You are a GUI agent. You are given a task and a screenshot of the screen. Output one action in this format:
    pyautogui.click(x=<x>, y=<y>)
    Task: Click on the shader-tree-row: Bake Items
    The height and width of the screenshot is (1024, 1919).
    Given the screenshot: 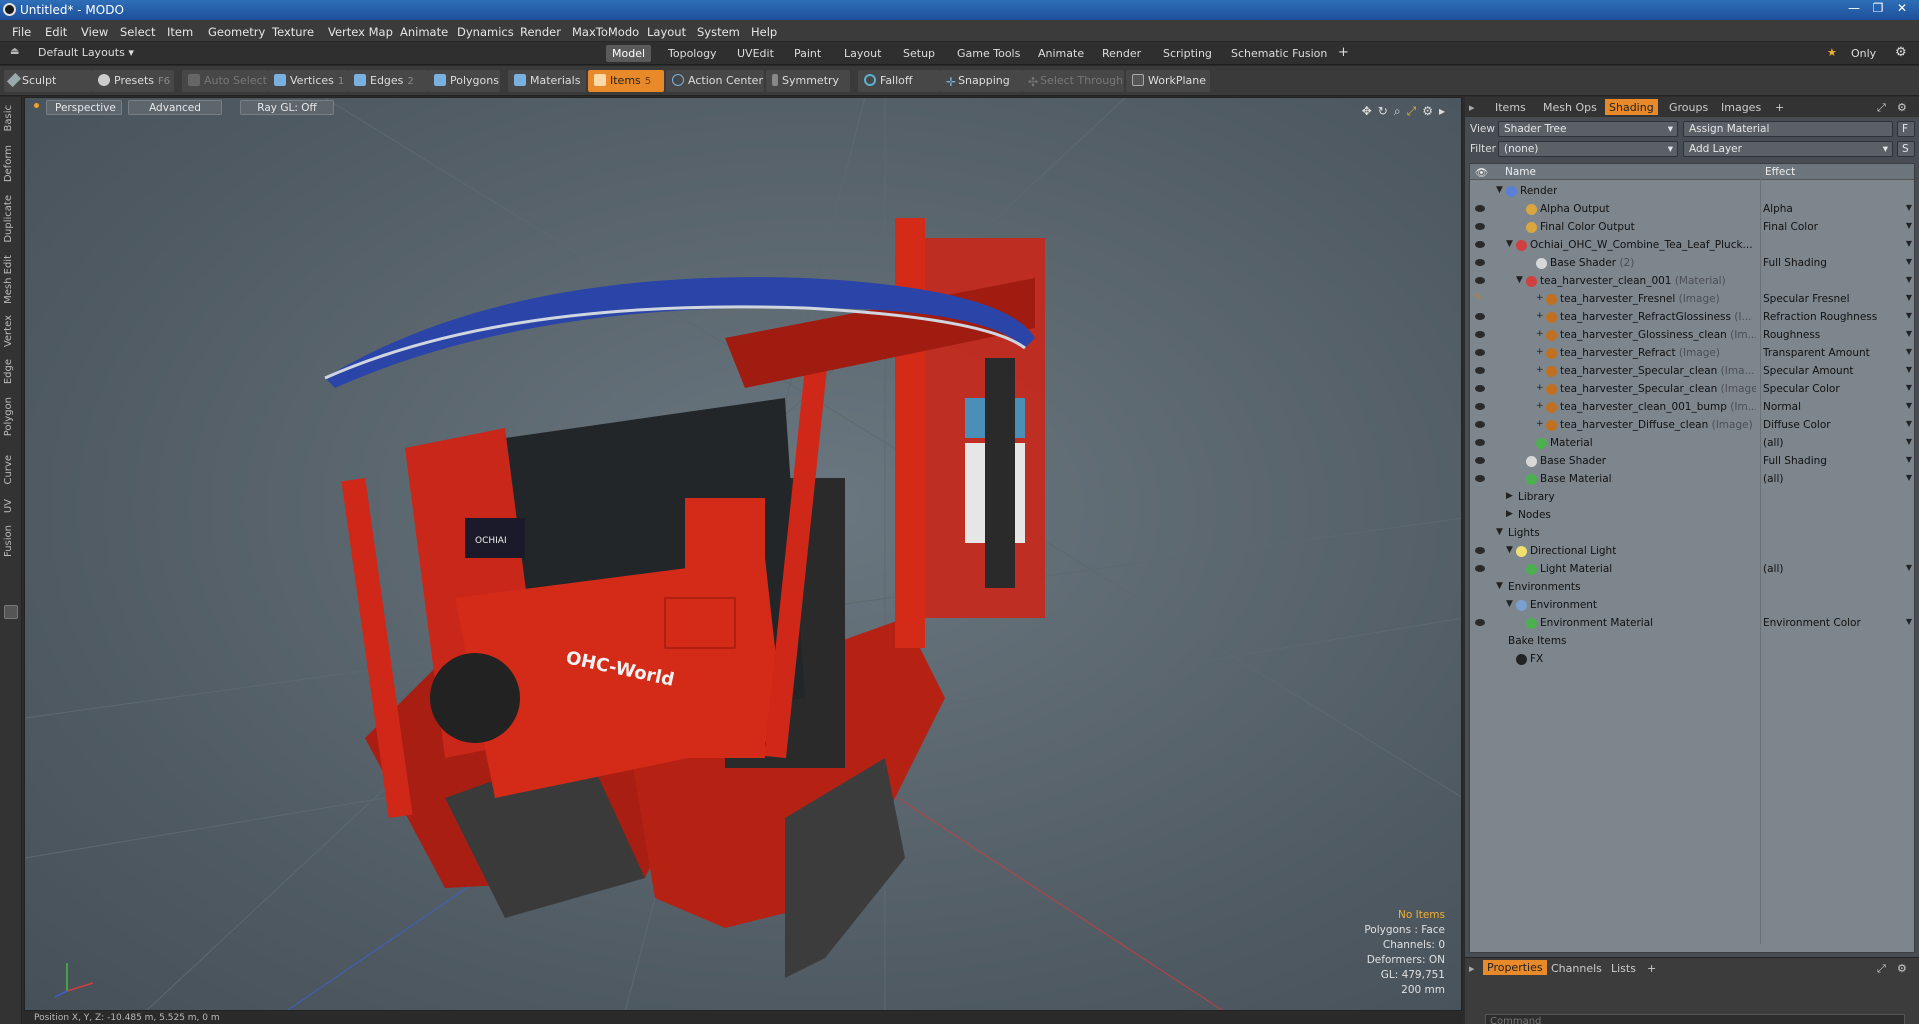 What is the action you would take?
    pyautogui.click(x=1692, y=641)
    